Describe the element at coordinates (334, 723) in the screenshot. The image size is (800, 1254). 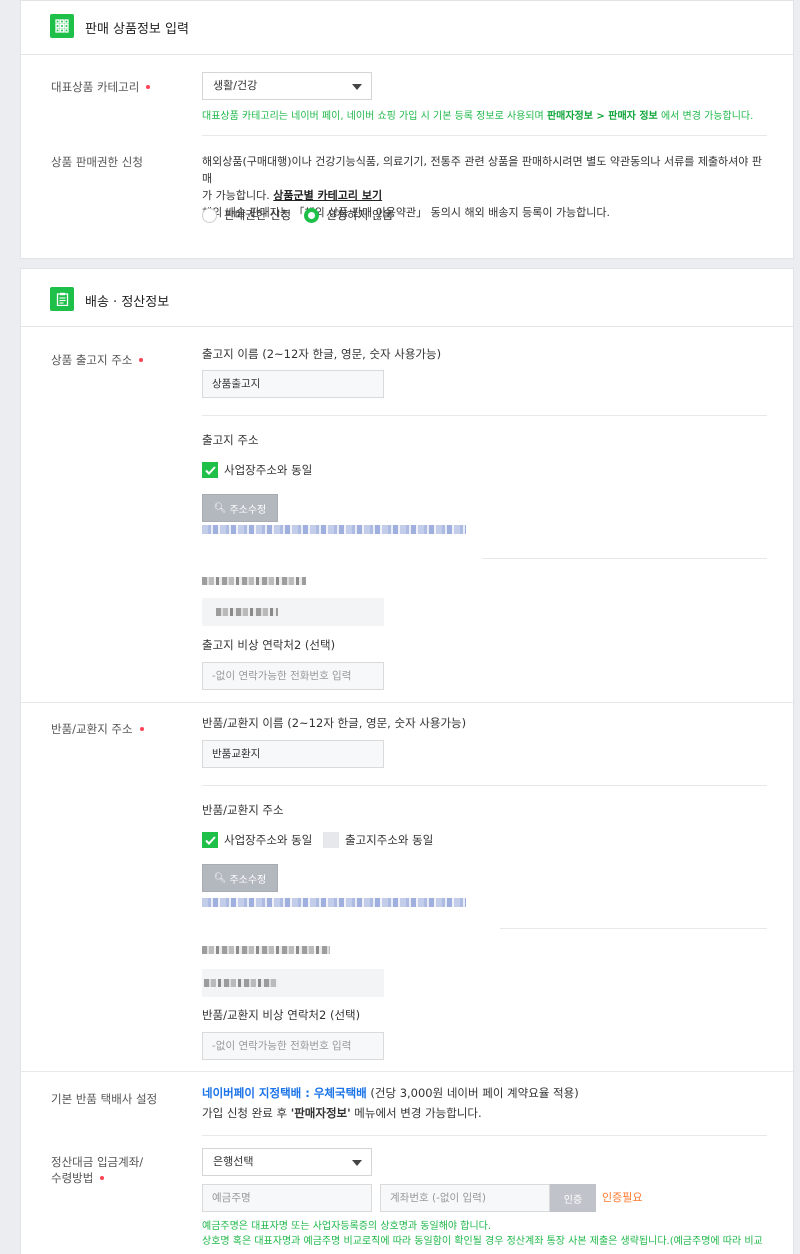
I see `return-name-label: 반품/교환지 이름 (2~12자 한글, 영문, 숫자 사용가능)` at that location.